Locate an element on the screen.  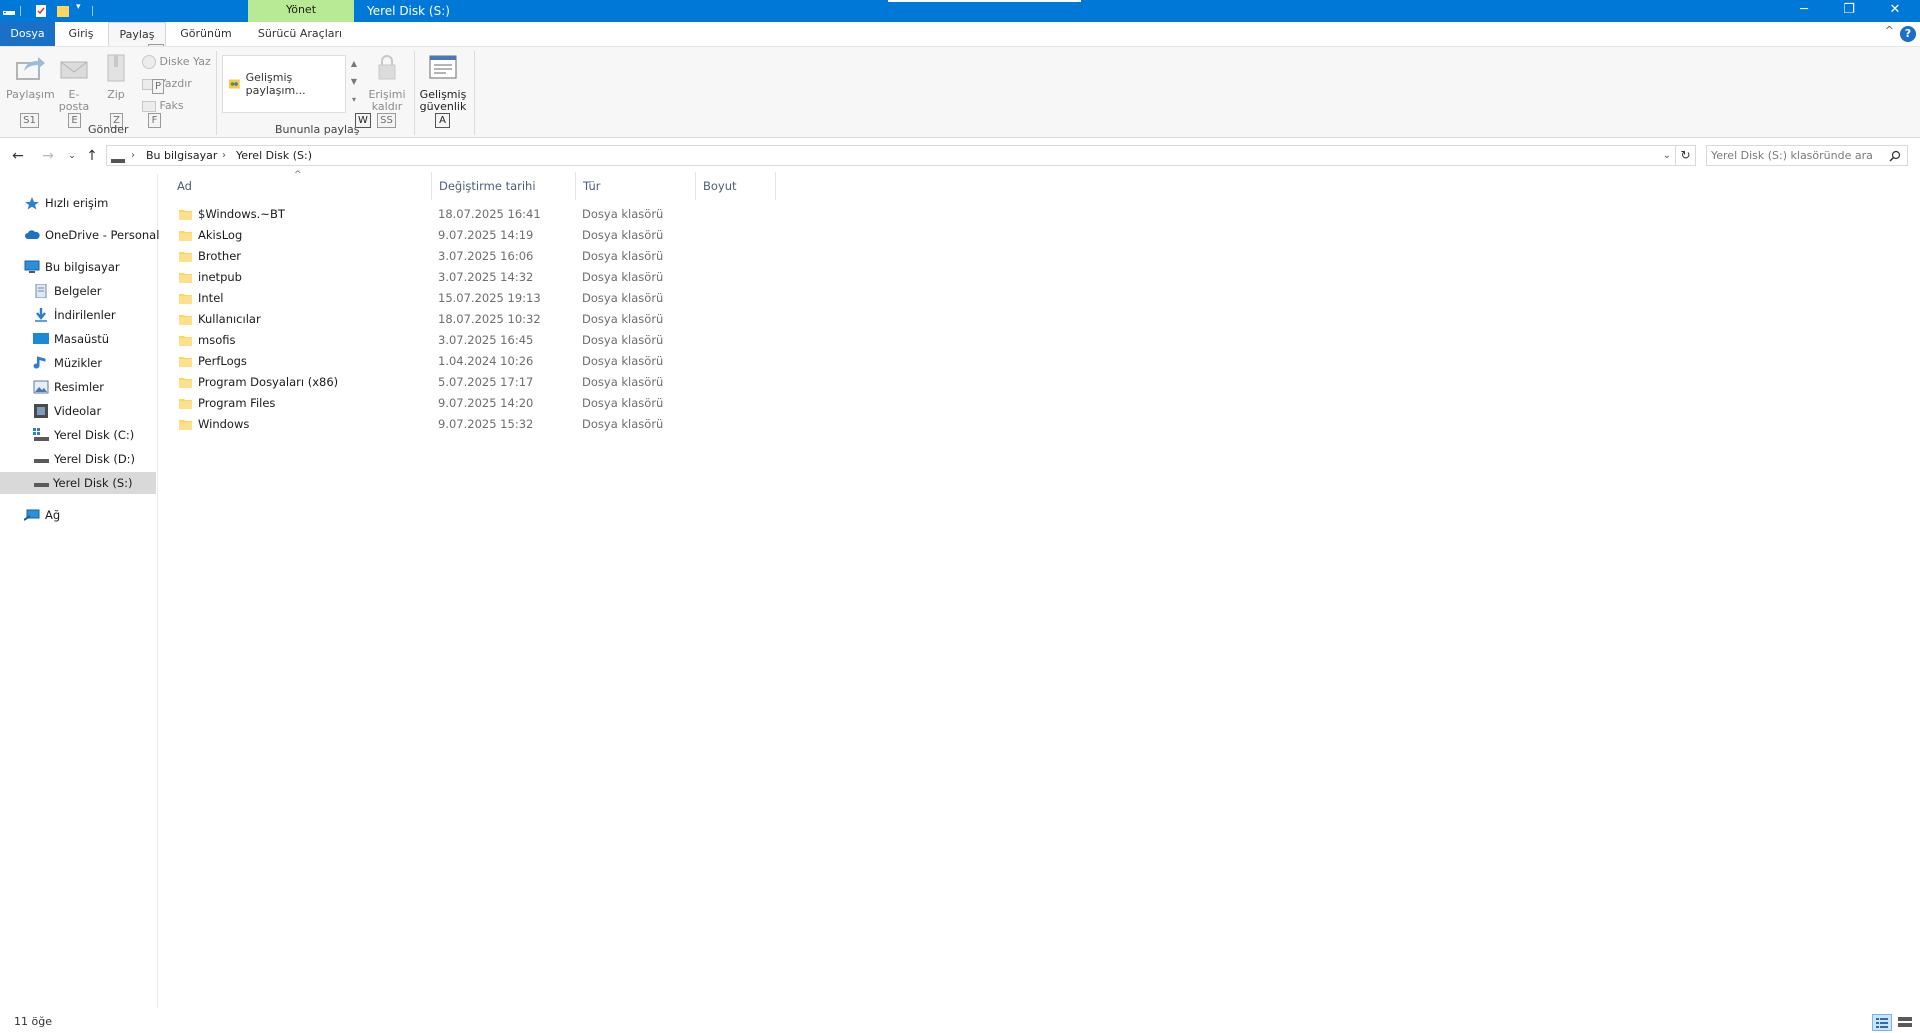
tab-drive-tools: Sürücü Araçları is located at coordinates (300, 34).